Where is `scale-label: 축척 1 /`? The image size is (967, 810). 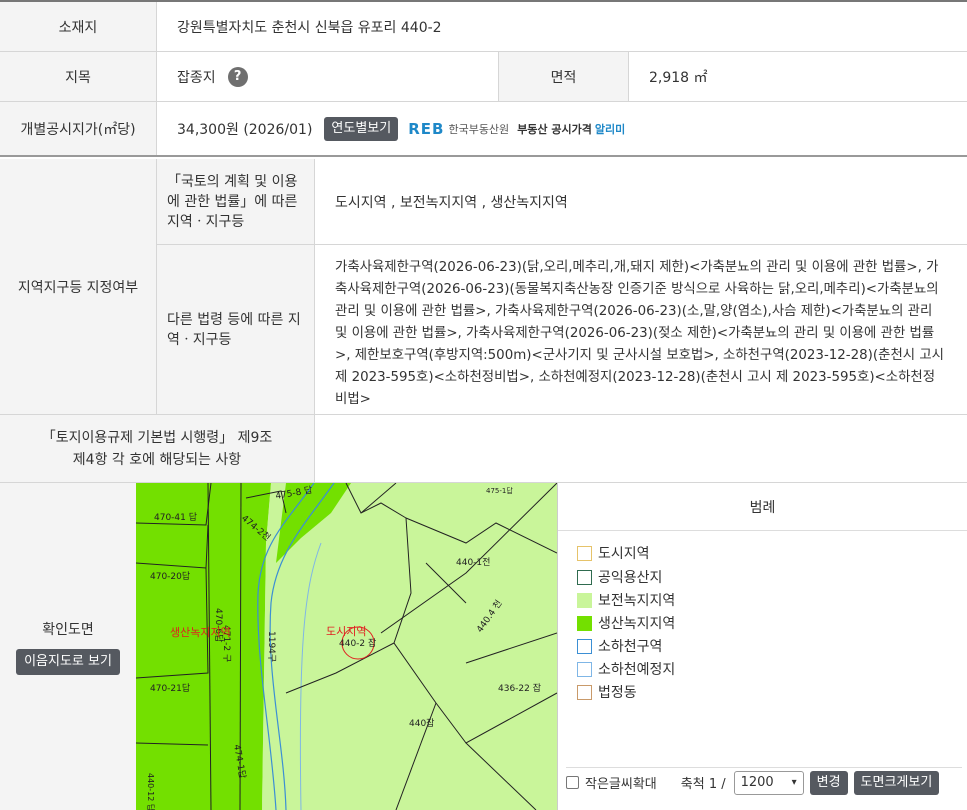
scale-label: 축척 1 / is located at coordinates (703, 784).